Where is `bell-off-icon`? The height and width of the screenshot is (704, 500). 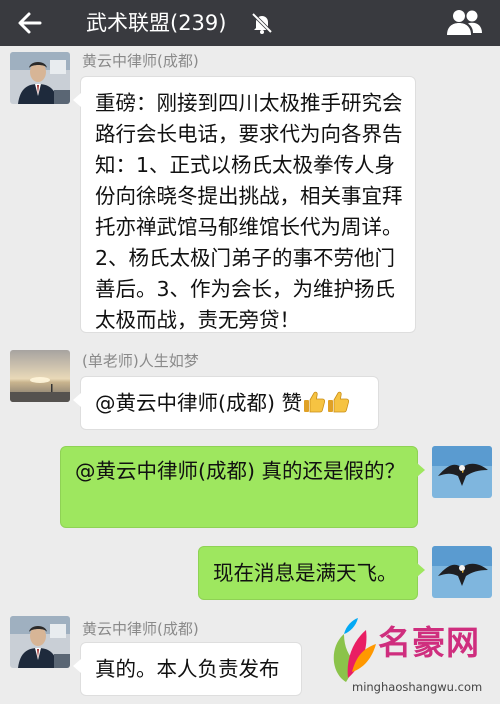 bell-off-icon is located at coordinates (262, 23).